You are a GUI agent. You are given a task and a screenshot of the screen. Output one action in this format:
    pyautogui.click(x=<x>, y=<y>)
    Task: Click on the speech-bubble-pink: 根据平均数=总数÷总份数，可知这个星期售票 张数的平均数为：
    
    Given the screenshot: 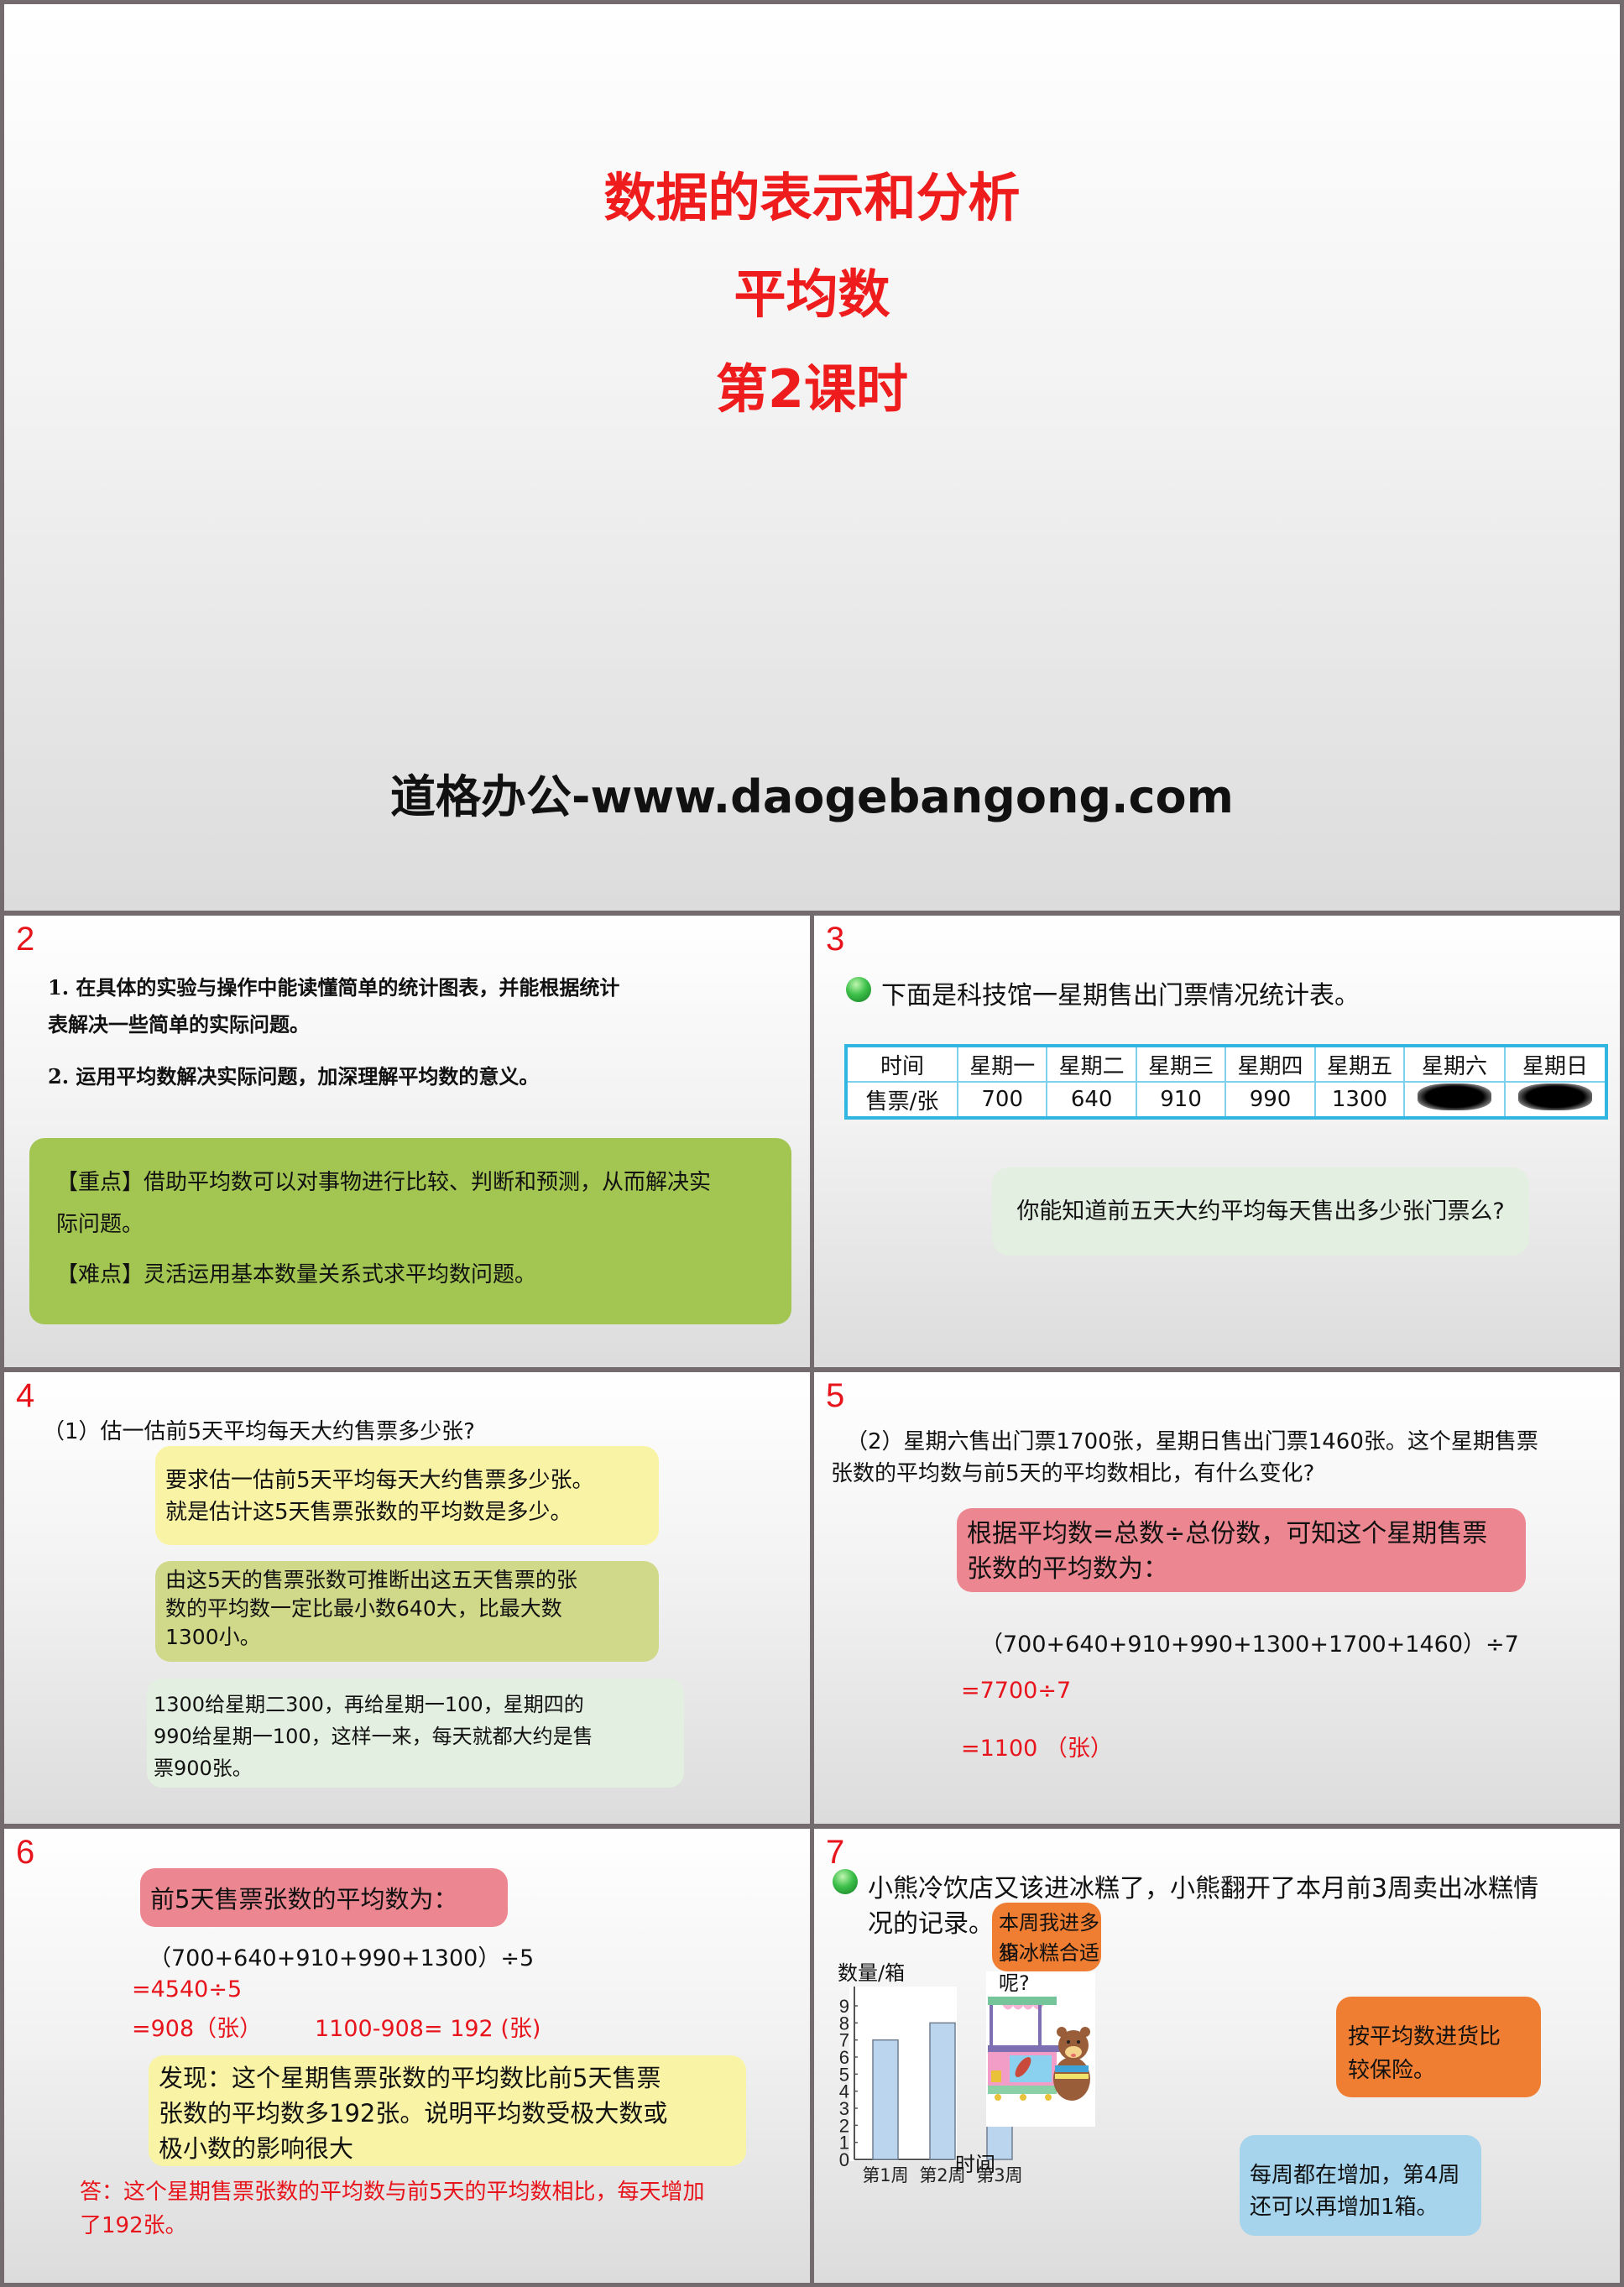 What is the action you would take?
    pyautogui.click(x=1241, y=1550)
    